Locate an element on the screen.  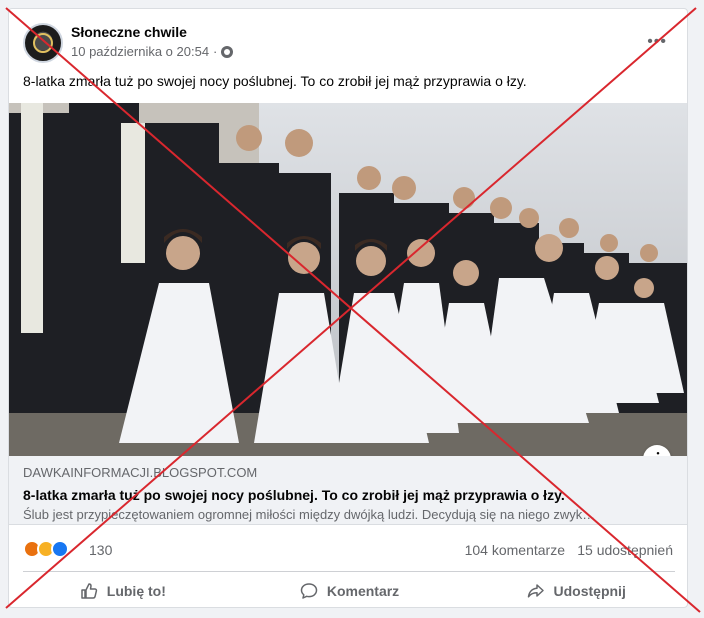
comment-count: 104 komentarze is located at coordinates (515, 550).